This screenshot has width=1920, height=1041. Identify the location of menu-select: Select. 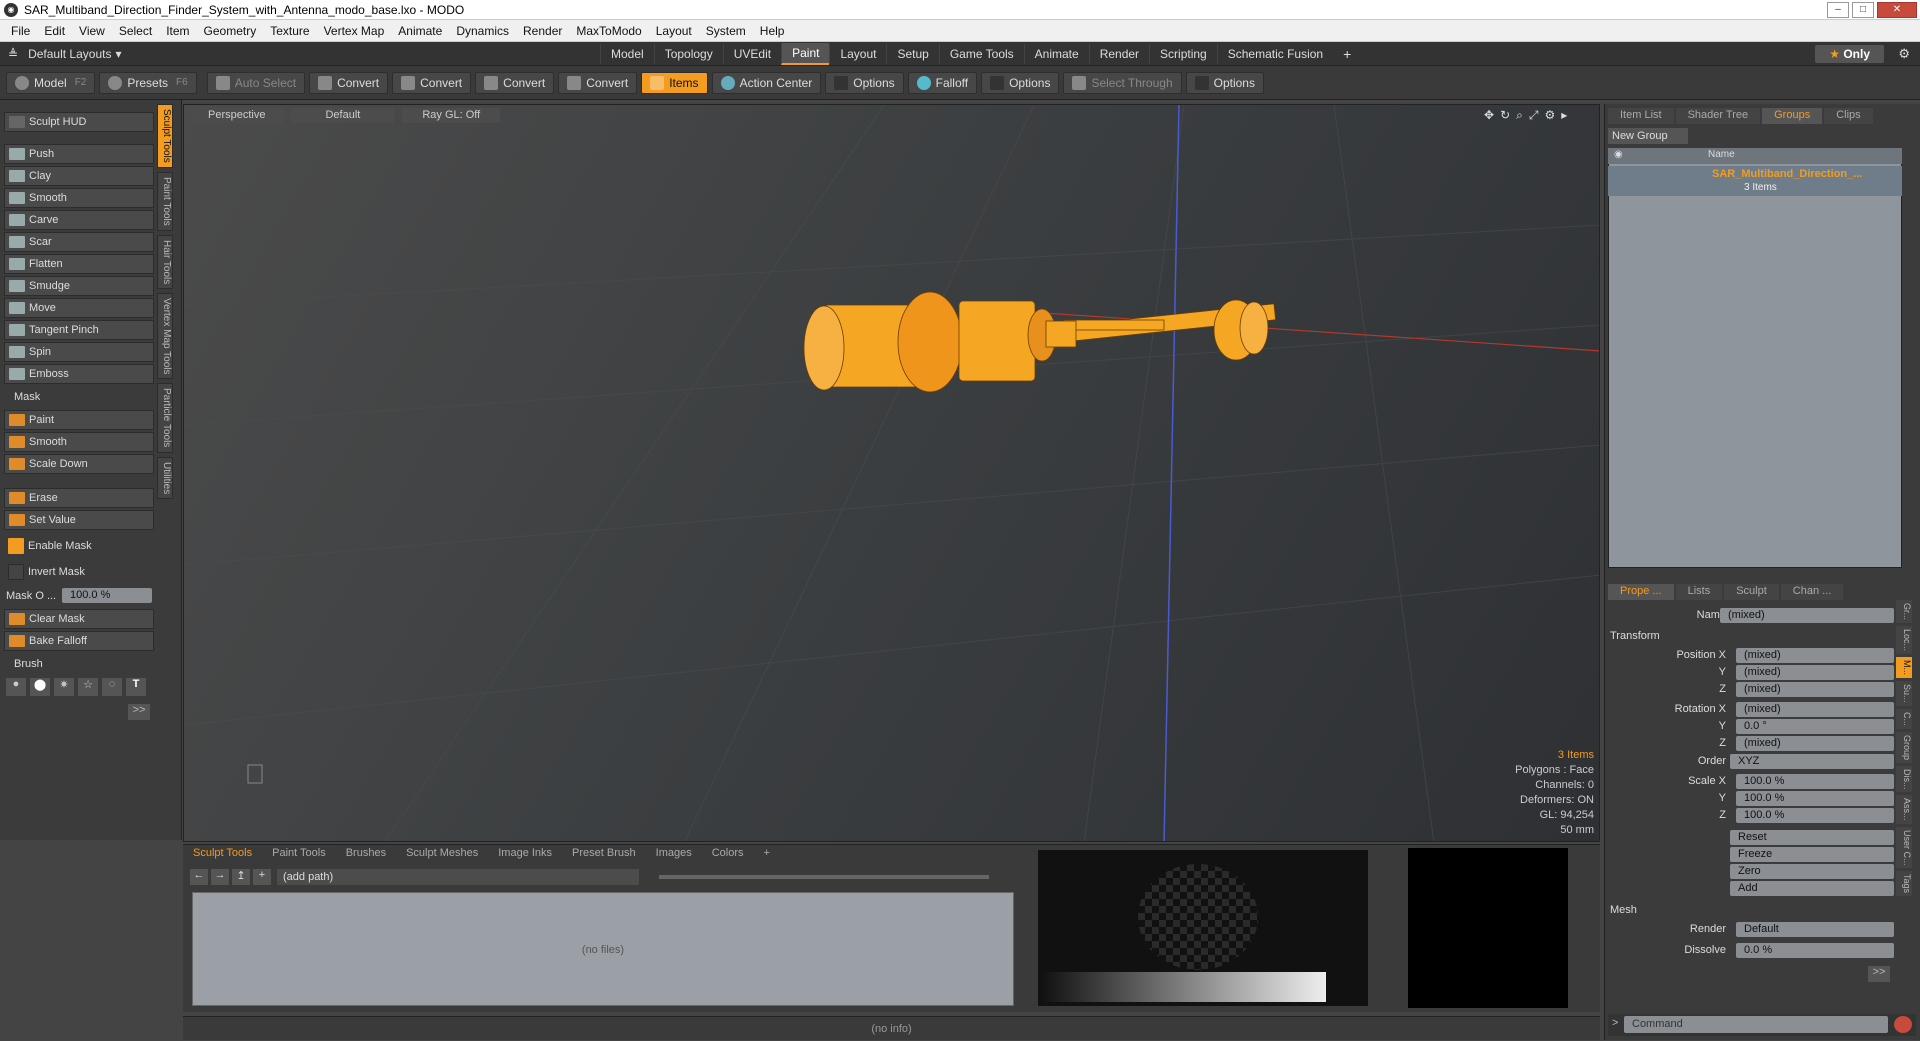
(135, 31).